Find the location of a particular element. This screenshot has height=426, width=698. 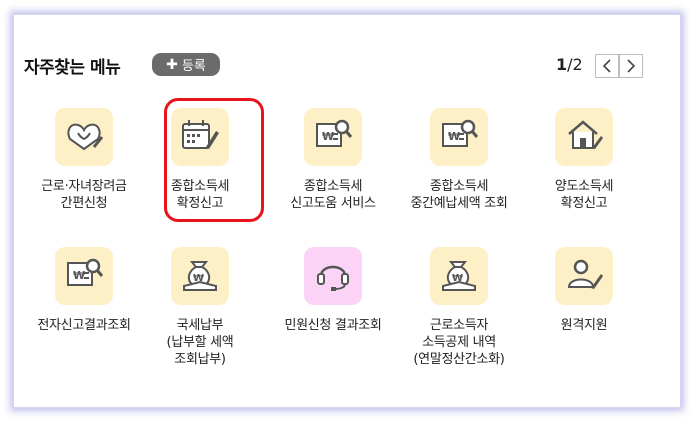

register-button: ✚ 등록 is located at coordinates (186, 64).